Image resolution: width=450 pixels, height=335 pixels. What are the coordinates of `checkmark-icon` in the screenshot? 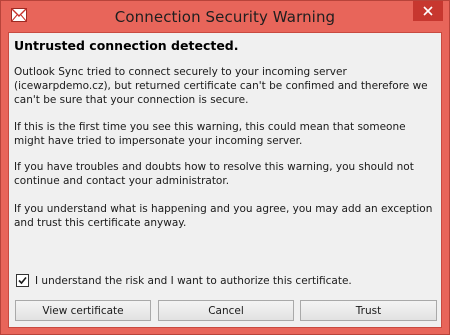 It's located at (22, 280).